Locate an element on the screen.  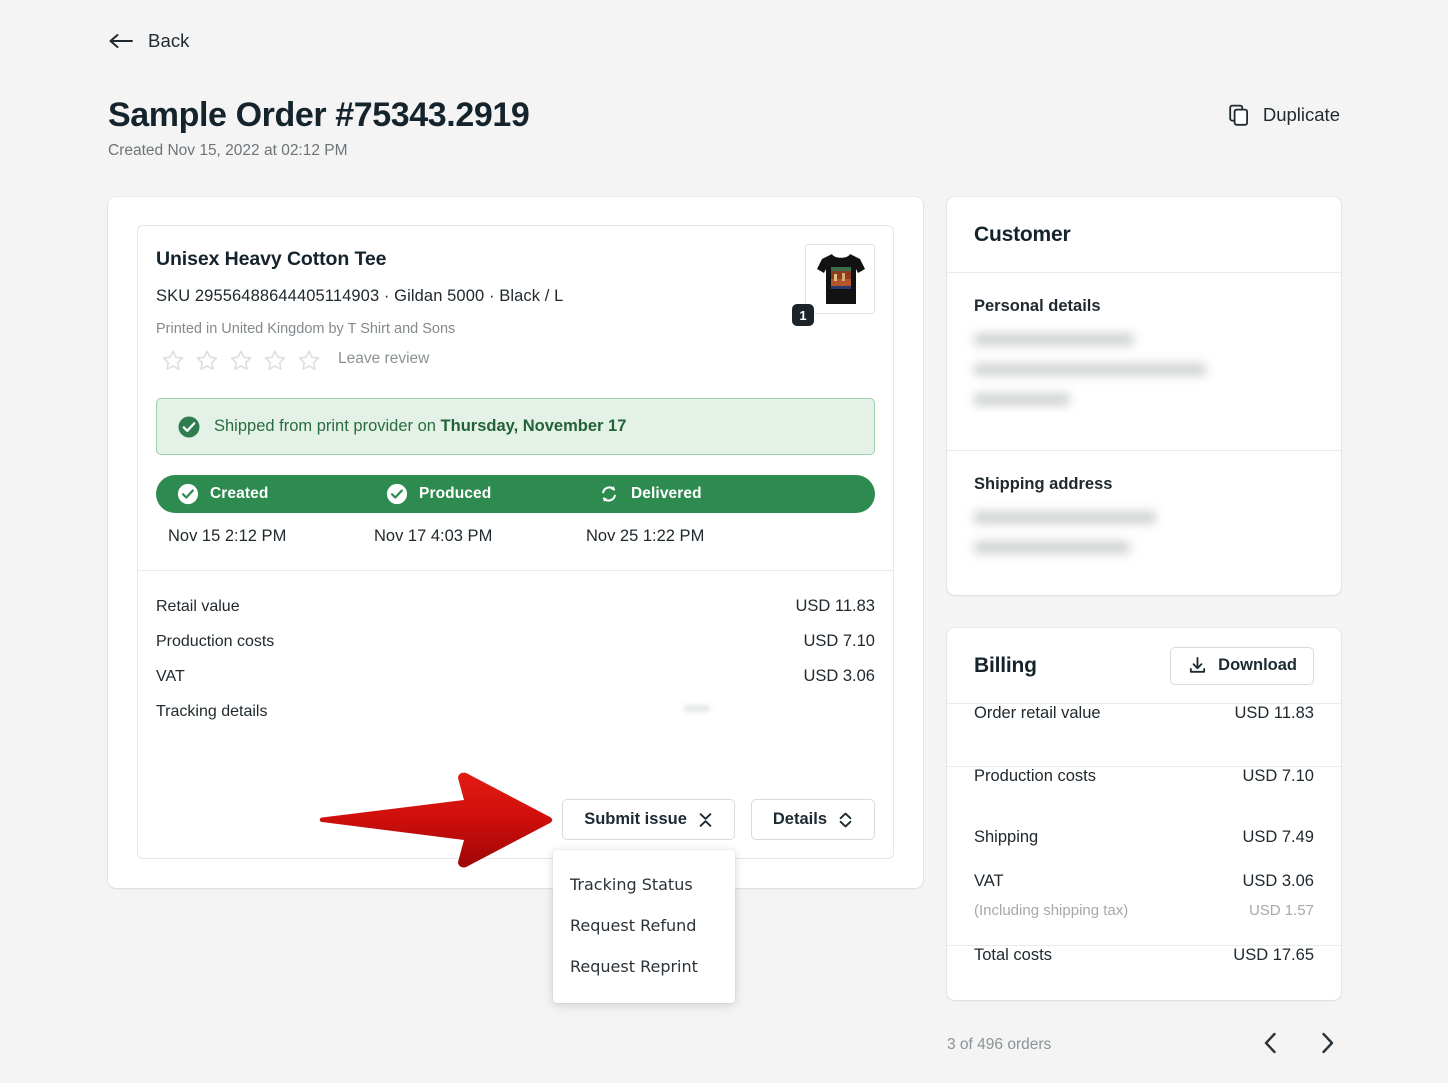
duplicate-button: Duplicate is located at coordinates (1283, 115).